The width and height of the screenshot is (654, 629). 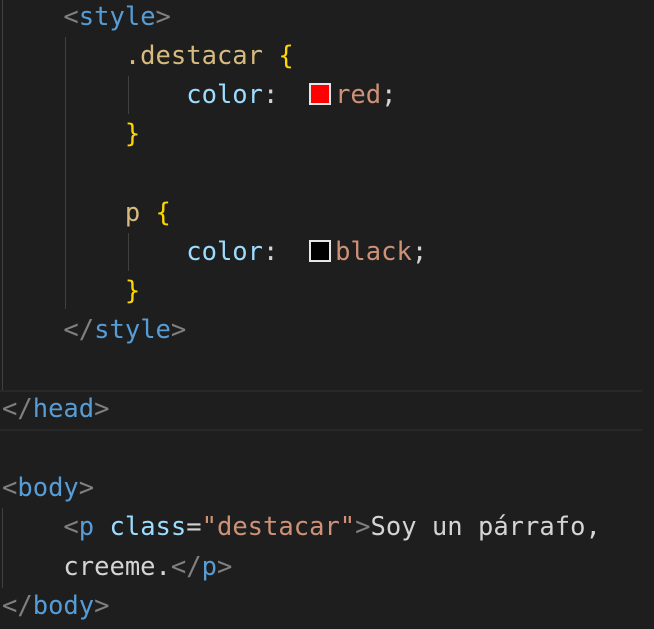 I want to click on code-line: <body>, so click(x=48, y=488).